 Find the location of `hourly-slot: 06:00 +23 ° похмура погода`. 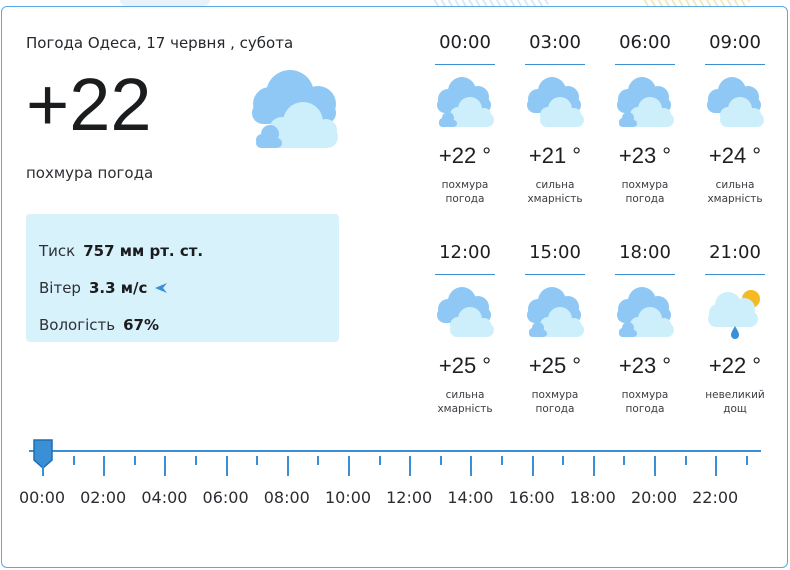

hourly-slot: 06:00 +23 ° похмура погода is located at coordinates (645, 118).